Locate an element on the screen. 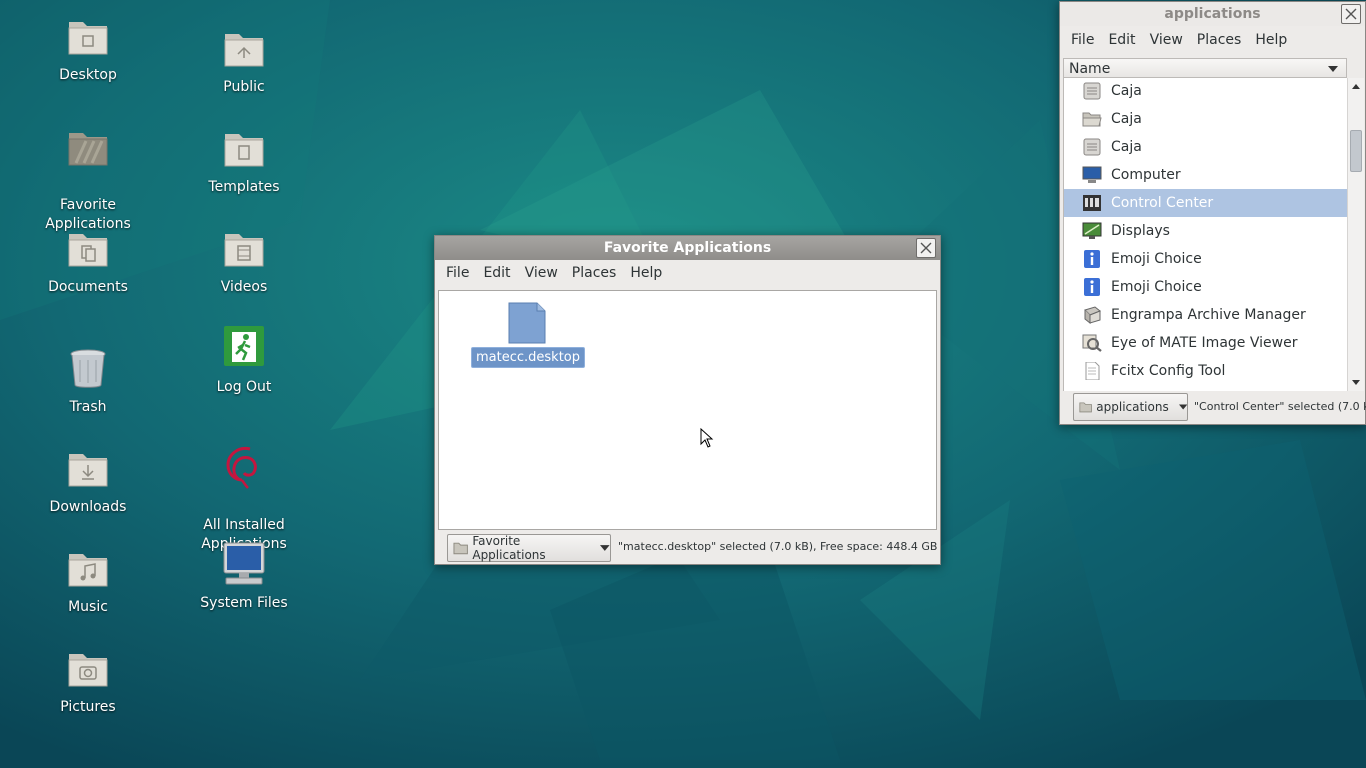 The image size is (1366, 768). list-item-label: Displays is located at coordinates (1140, 231).